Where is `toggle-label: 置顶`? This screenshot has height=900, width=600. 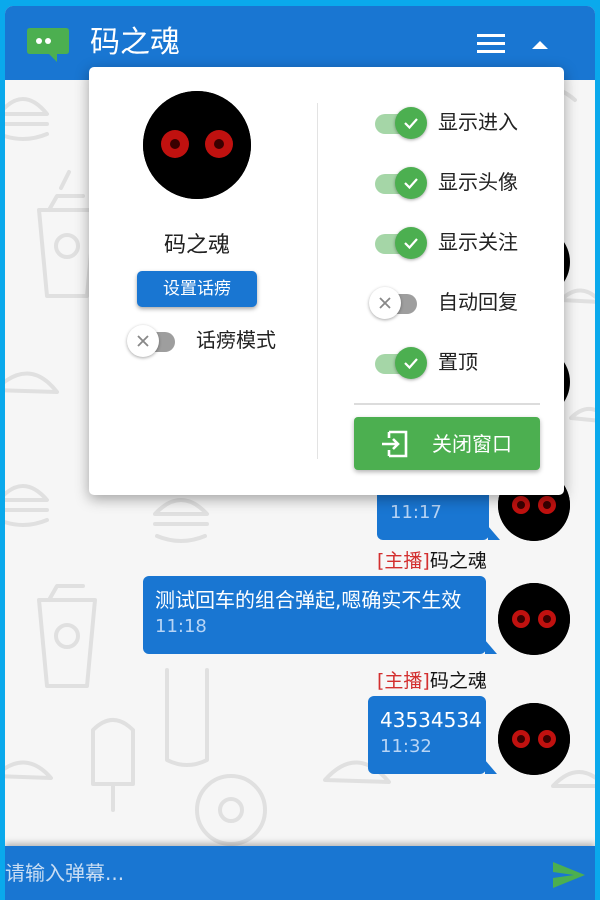
toggle-label: 置顶 is located at coordinates (458, 362).